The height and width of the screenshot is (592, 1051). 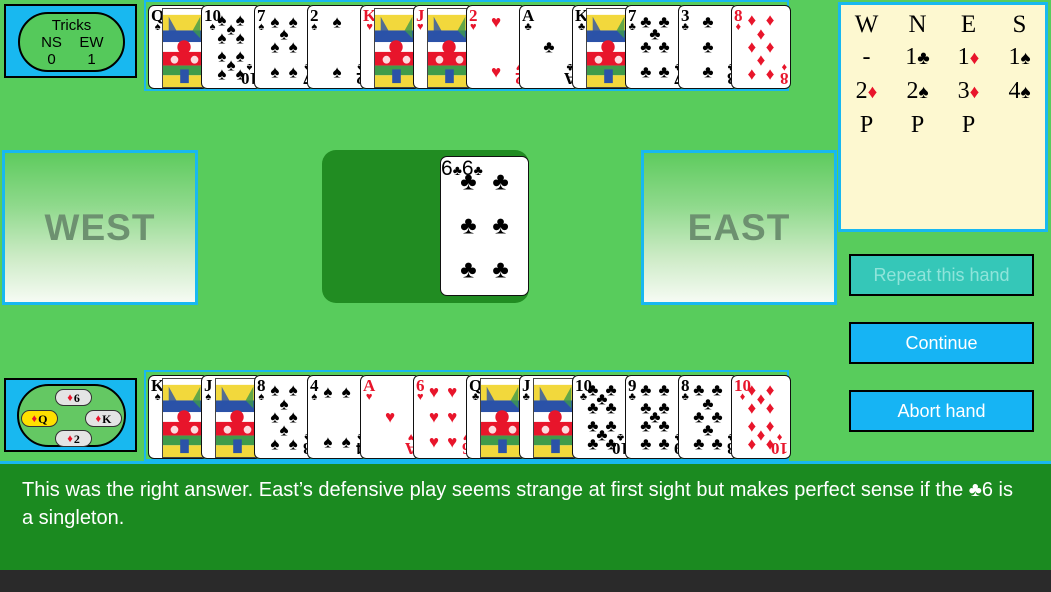 I want to click on mini-card-rank: Q, so click(x=43, y=418).